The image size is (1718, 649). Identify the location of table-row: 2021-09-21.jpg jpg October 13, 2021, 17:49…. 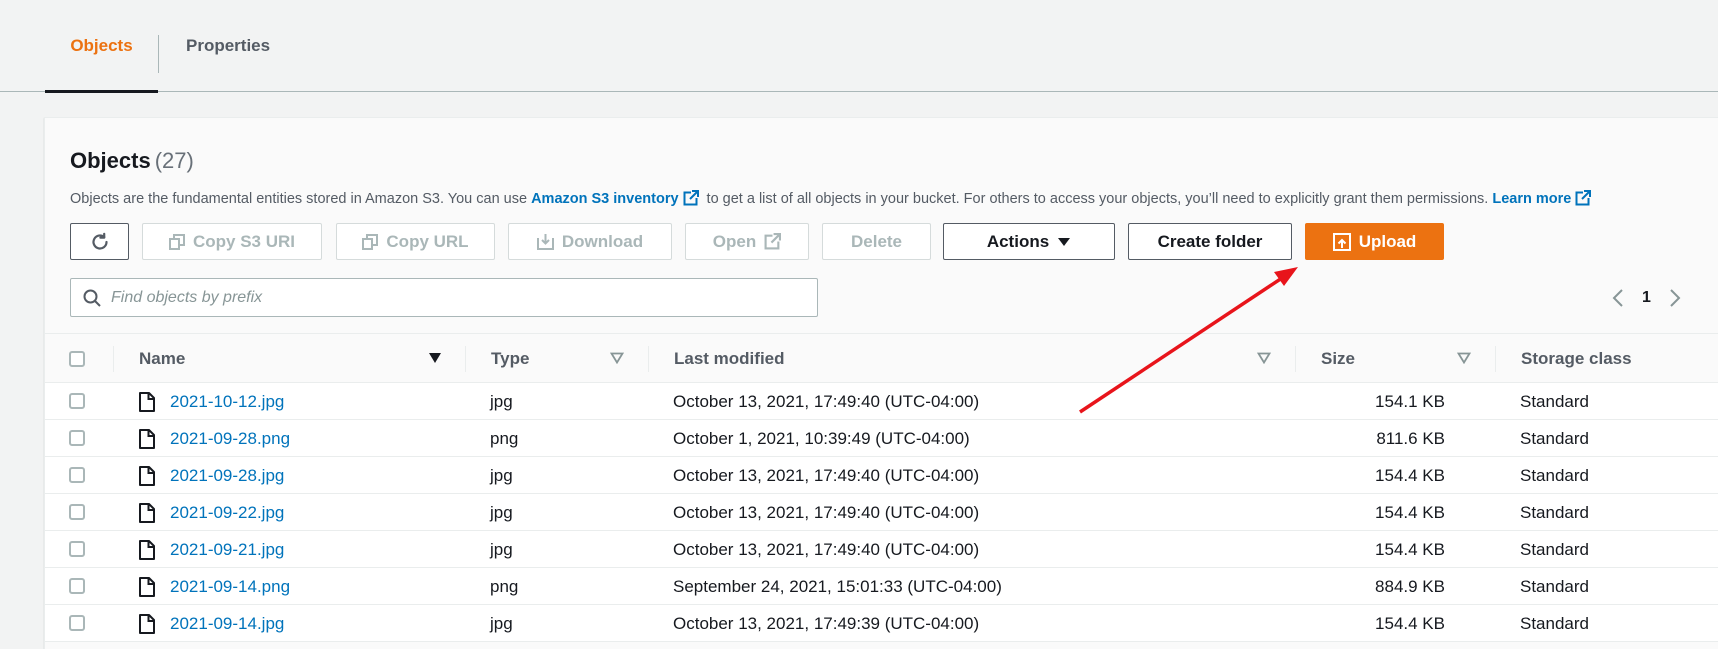
(881, 549).